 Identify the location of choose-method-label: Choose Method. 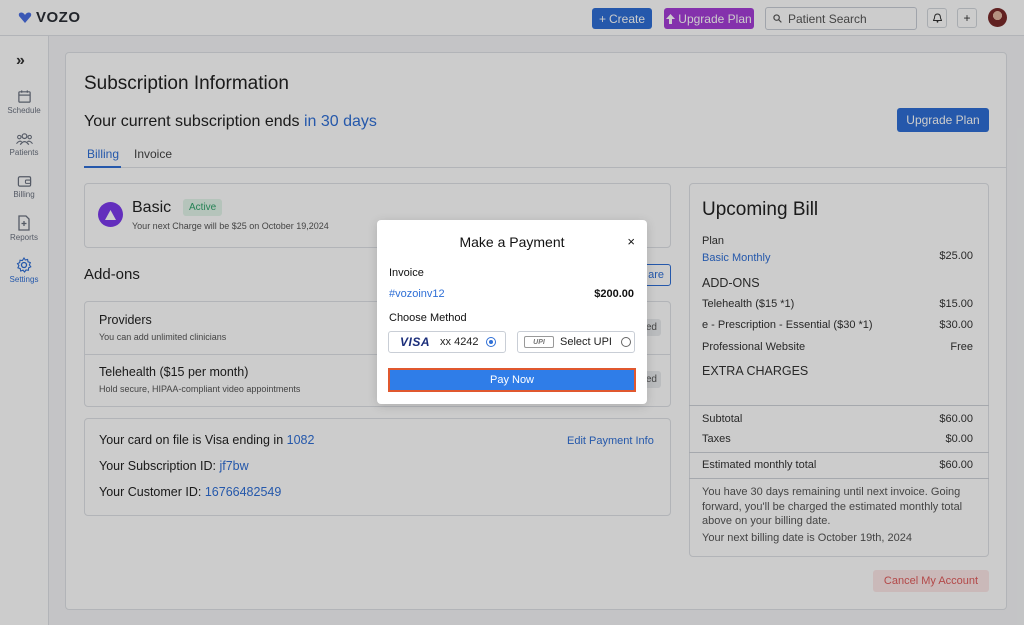
(428, 318).